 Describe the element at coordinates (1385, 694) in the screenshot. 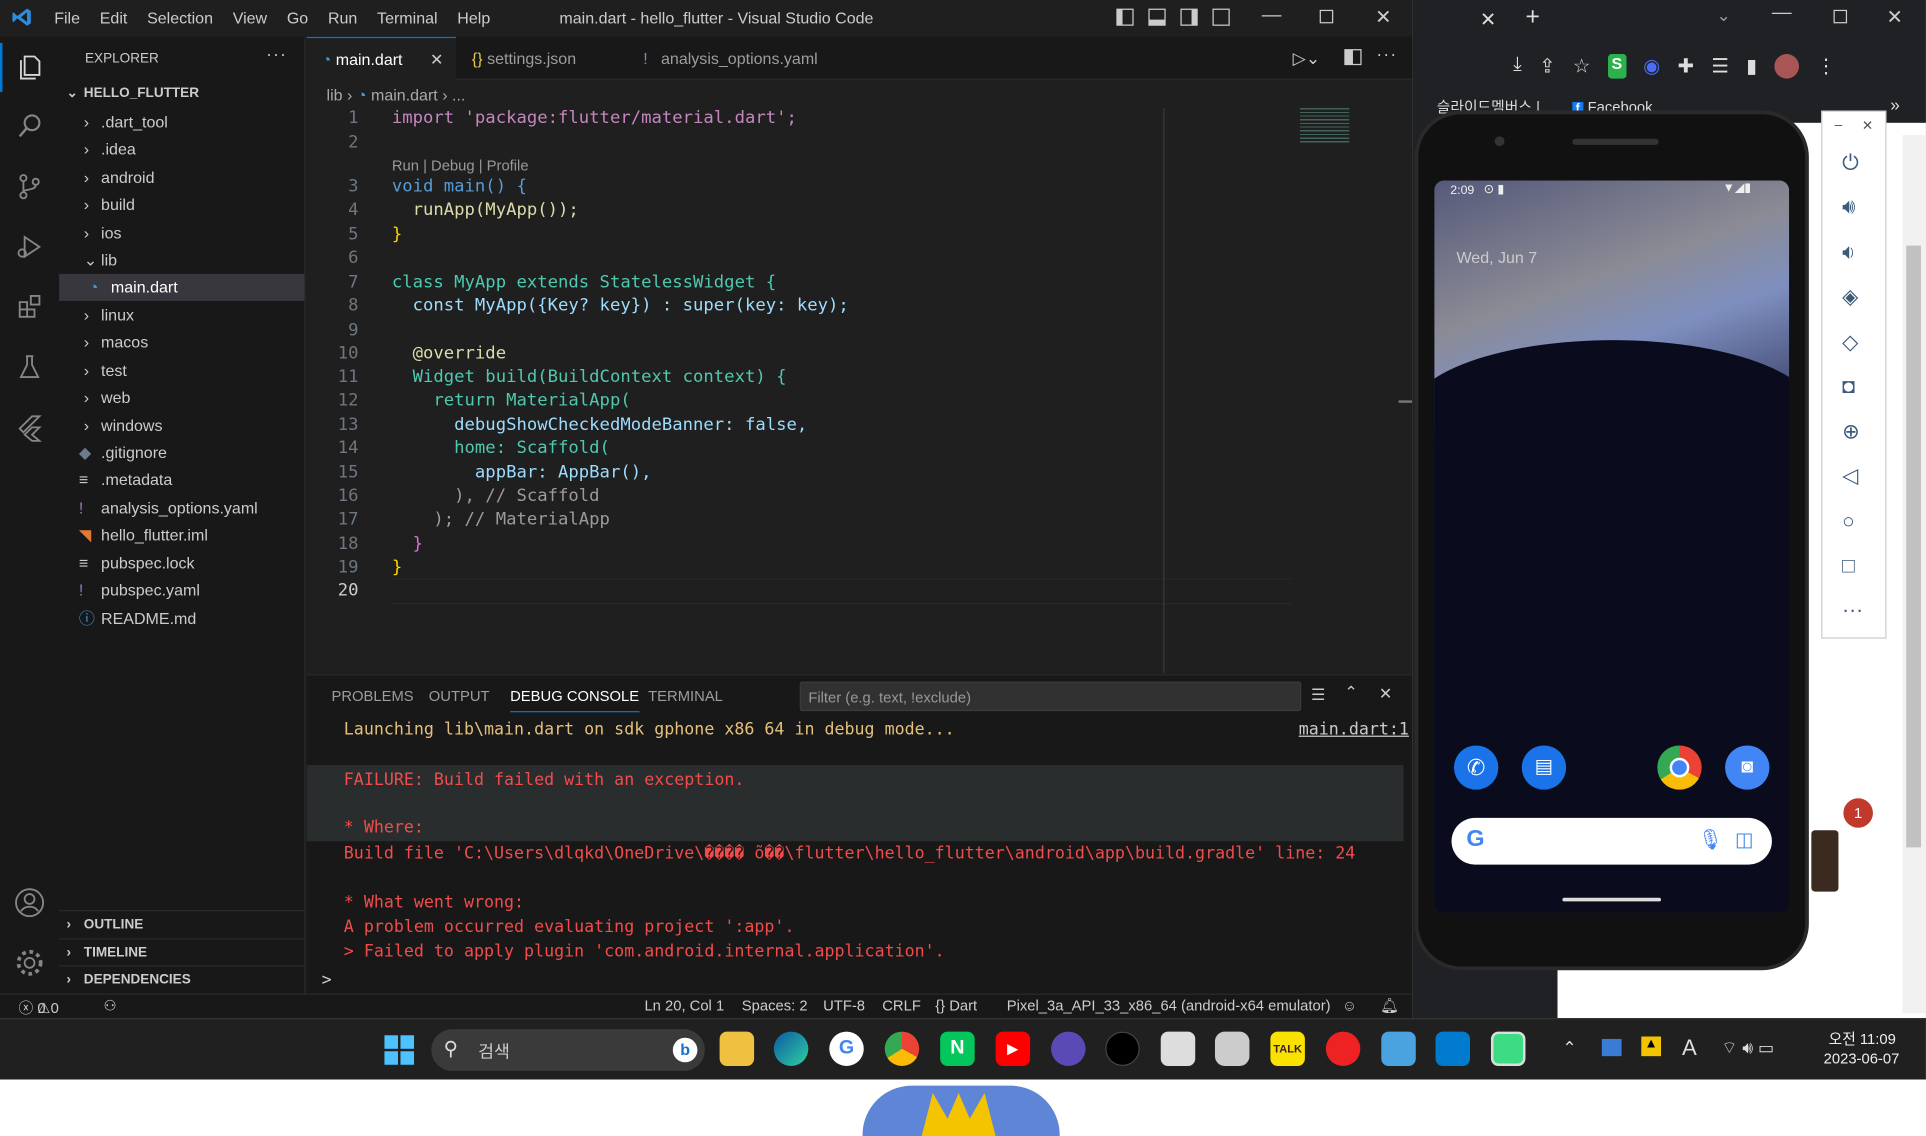

I see `close-panel-icon: ✕` at that location.